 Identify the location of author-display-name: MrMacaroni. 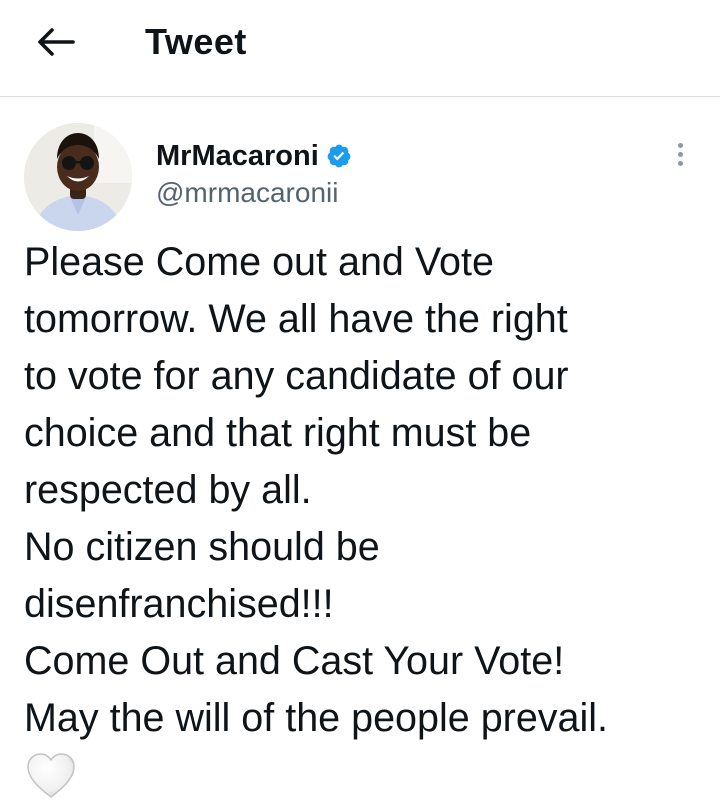
(237, 156).